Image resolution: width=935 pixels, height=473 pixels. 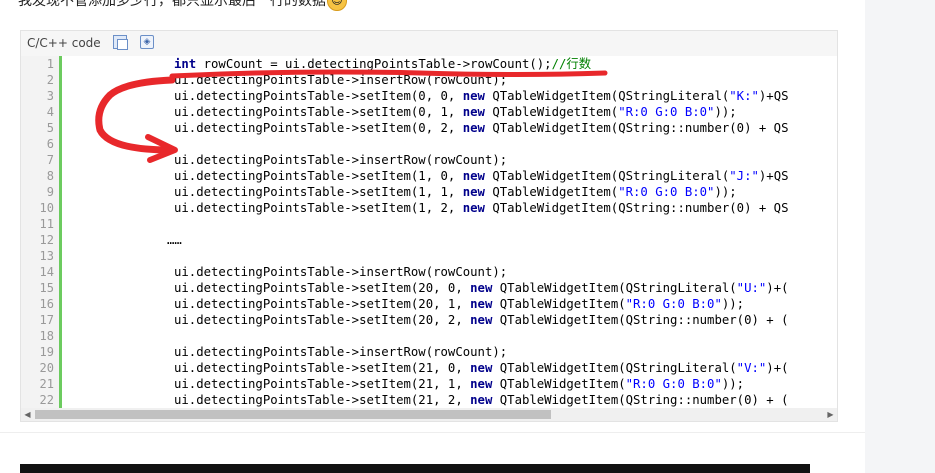 What do you see at coordinates (322, 400) in the screenshot?
I see `code-text: ui.detectingPointsTable->setItem(21, 2,` at bounding box center [322, 400].